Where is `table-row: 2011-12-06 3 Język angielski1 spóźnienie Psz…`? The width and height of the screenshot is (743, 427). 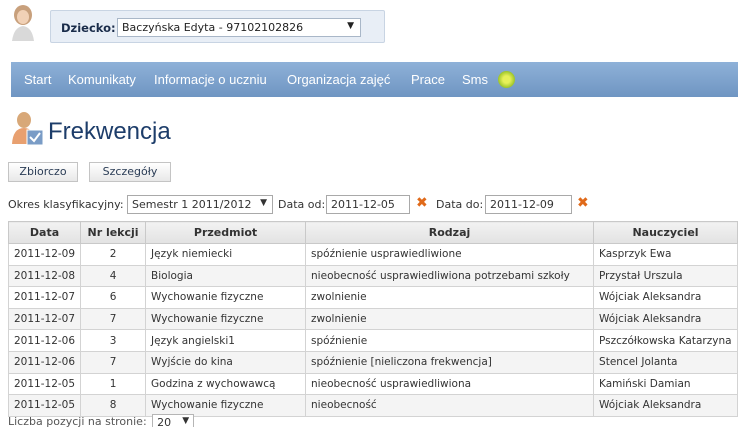 table-row: 2011-12-06 3 Język angielski1 spóźnienie Psz… is located at coordinates (372, 340).